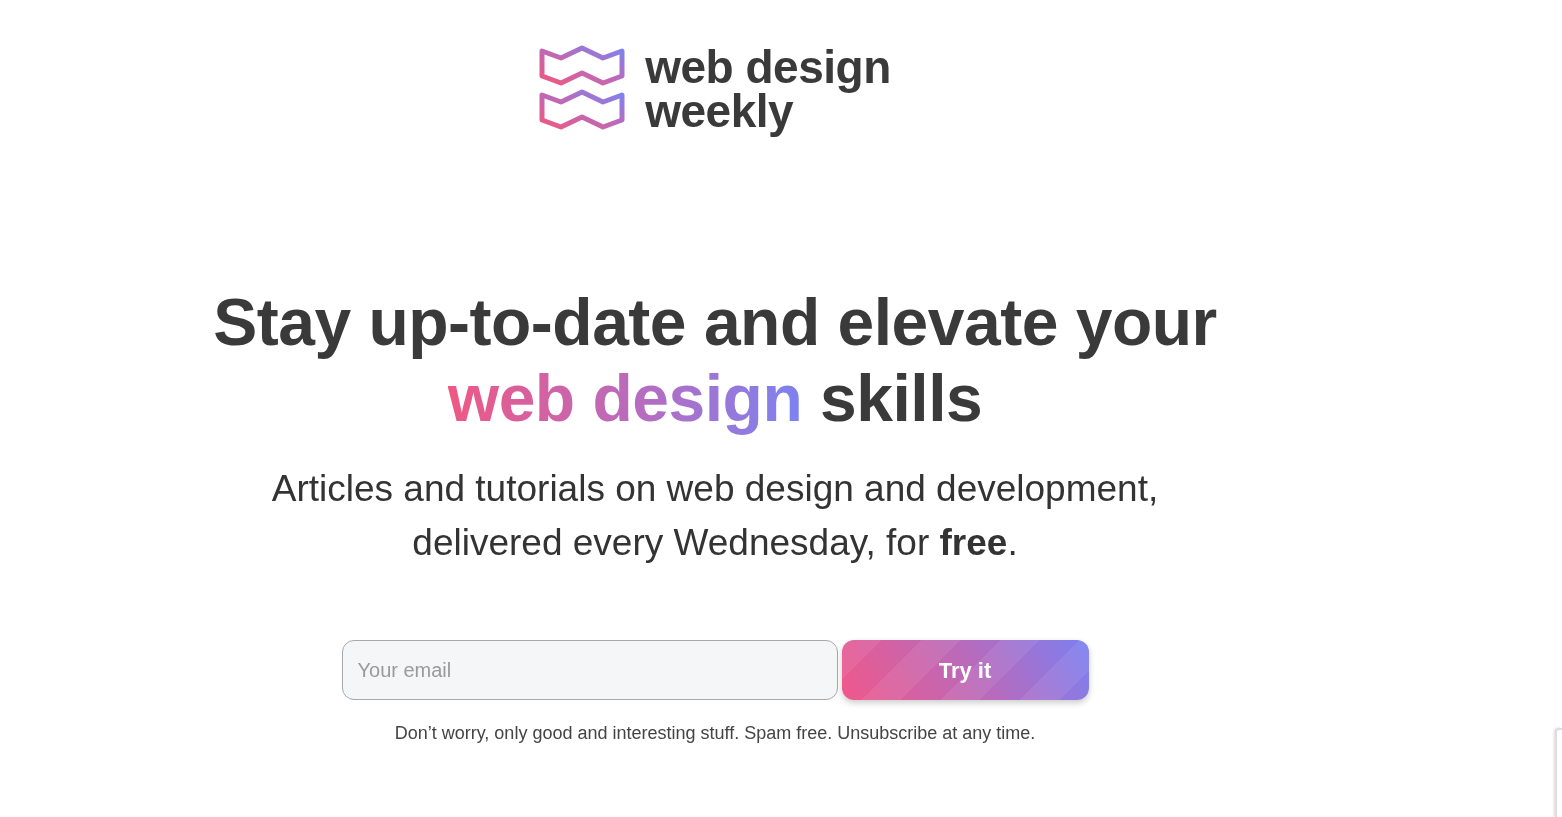  Describe the element at coordinates (715, 360) in the screenshot. I see `headline: Stay up-to-date and elevate your web design skills` at that location.